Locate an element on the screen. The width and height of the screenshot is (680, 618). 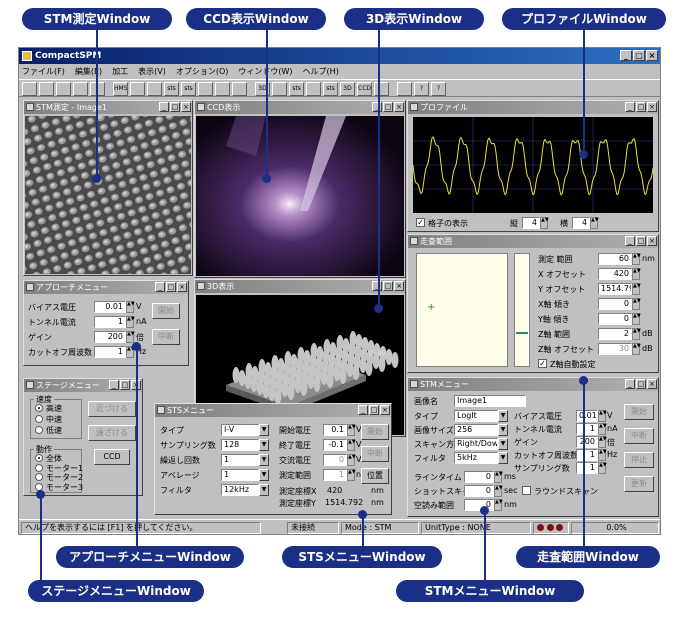
scan-param-field: 30 is located at coordinates (615, 349).